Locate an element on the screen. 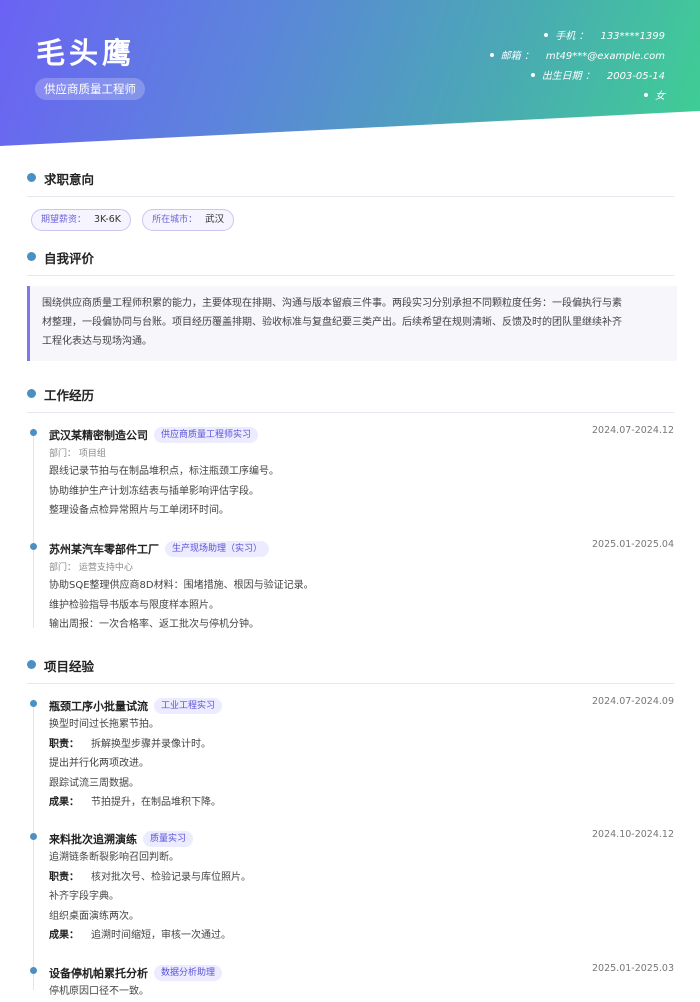 The image size is (700, 1002). date-range: 2024.10-2024.12 is located at coordinates (633, 834).